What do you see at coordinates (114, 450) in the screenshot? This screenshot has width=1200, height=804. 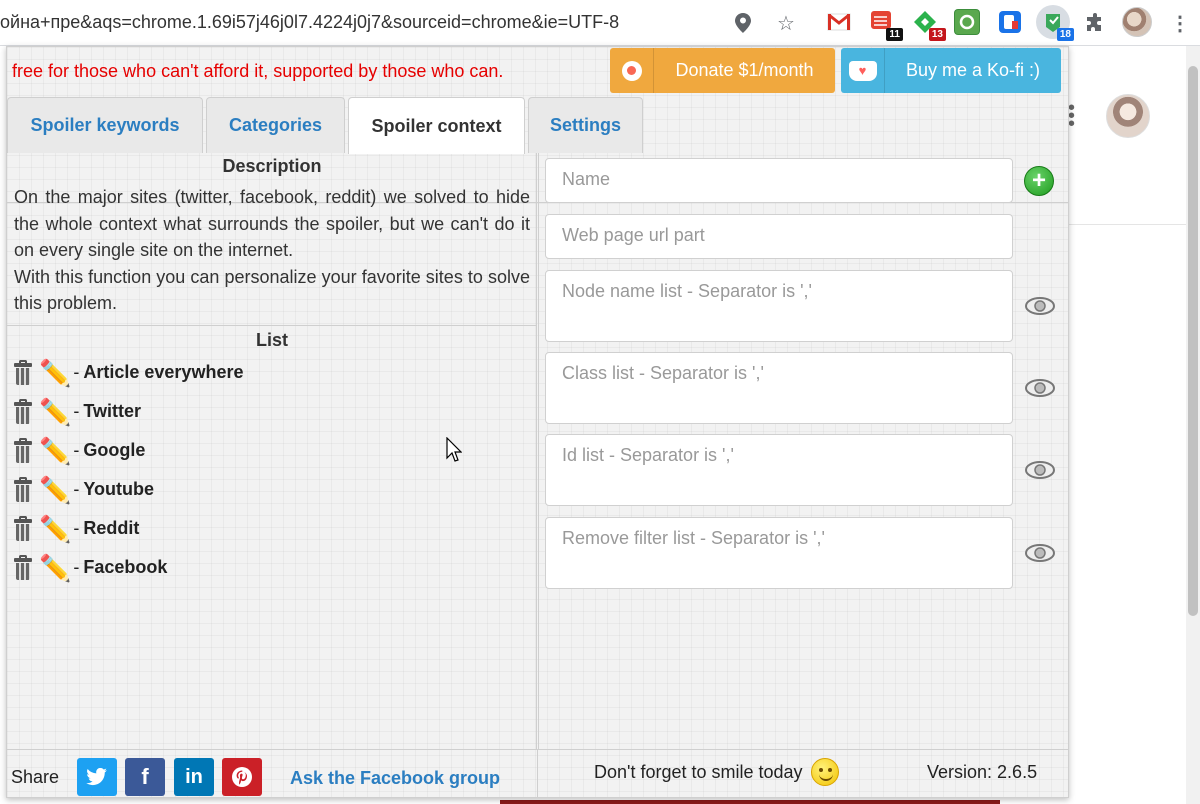 I see `site-name: Google` at bounding box center [114, 450].